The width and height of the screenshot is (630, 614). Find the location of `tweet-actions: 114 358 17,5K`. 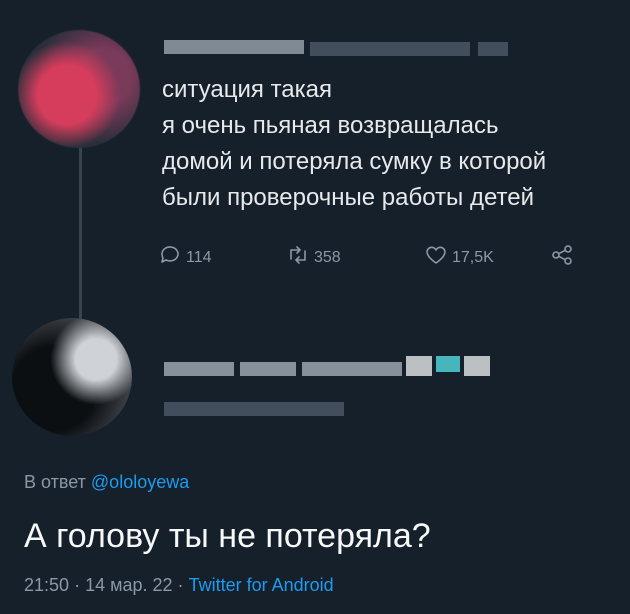

tweet-actions: 114 358 17,5K is located at coordinates (378, 259).